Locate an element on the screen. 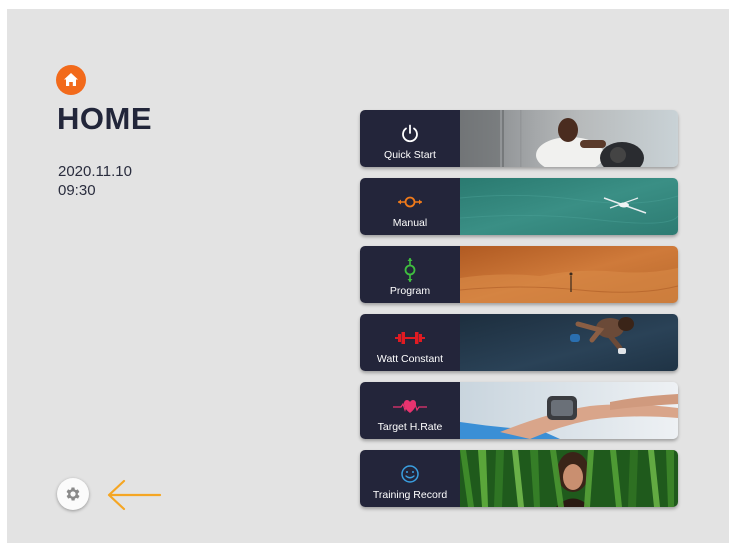 The image size is (736, 552). settings-button is located at coordinates (73, 494).